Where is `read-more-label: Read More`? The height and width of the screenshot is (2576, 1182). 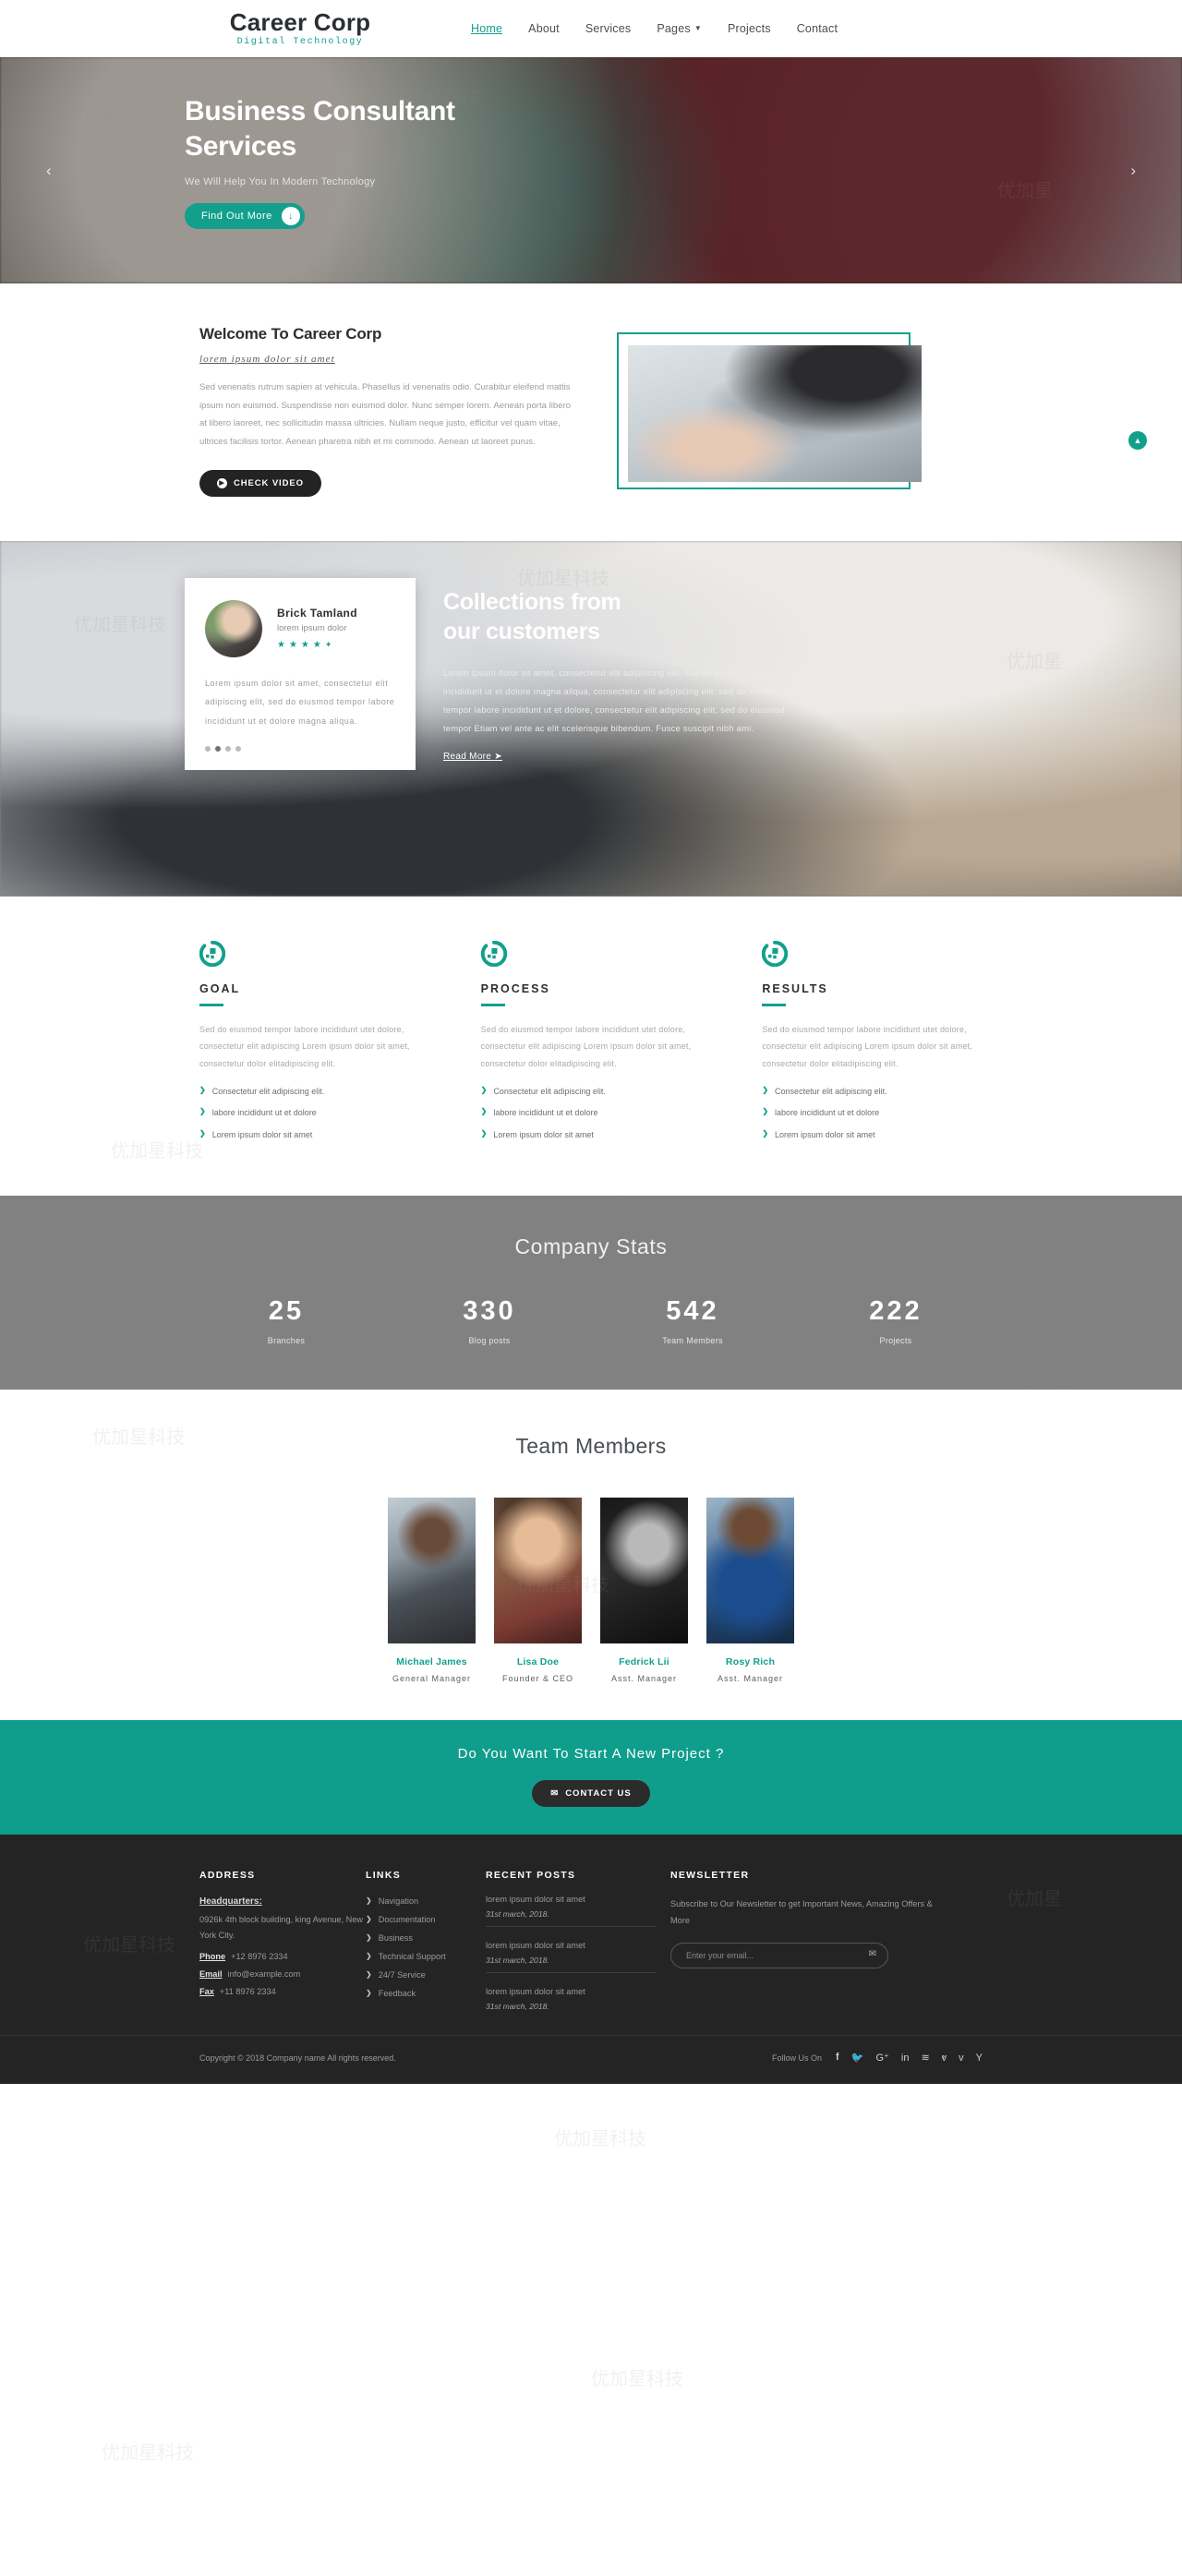 read-more-label: Read More is located at coordinates (467, 756).